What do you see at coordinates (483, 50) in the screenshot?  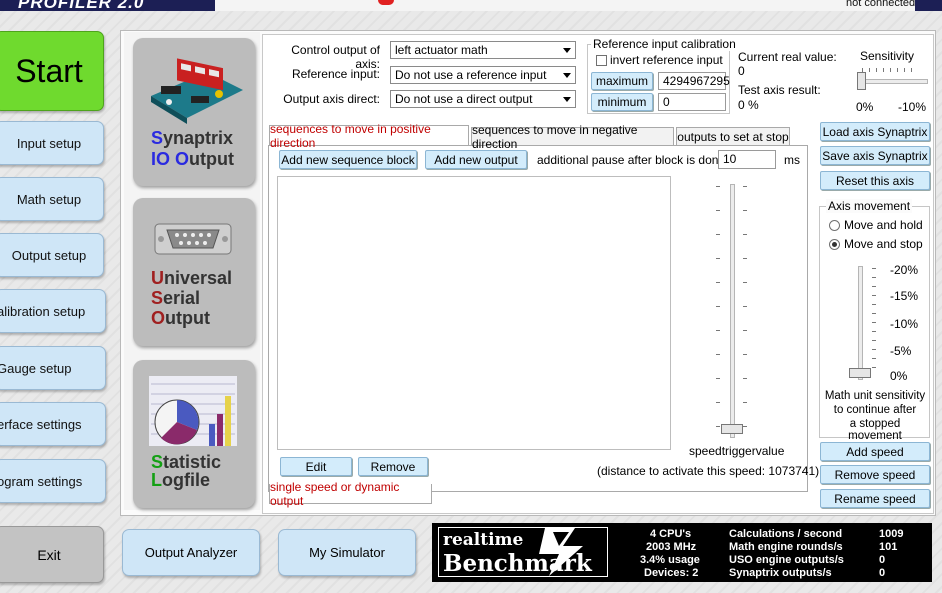 I see `control-output-select: left actuator math` at bounding box center [483, 50].